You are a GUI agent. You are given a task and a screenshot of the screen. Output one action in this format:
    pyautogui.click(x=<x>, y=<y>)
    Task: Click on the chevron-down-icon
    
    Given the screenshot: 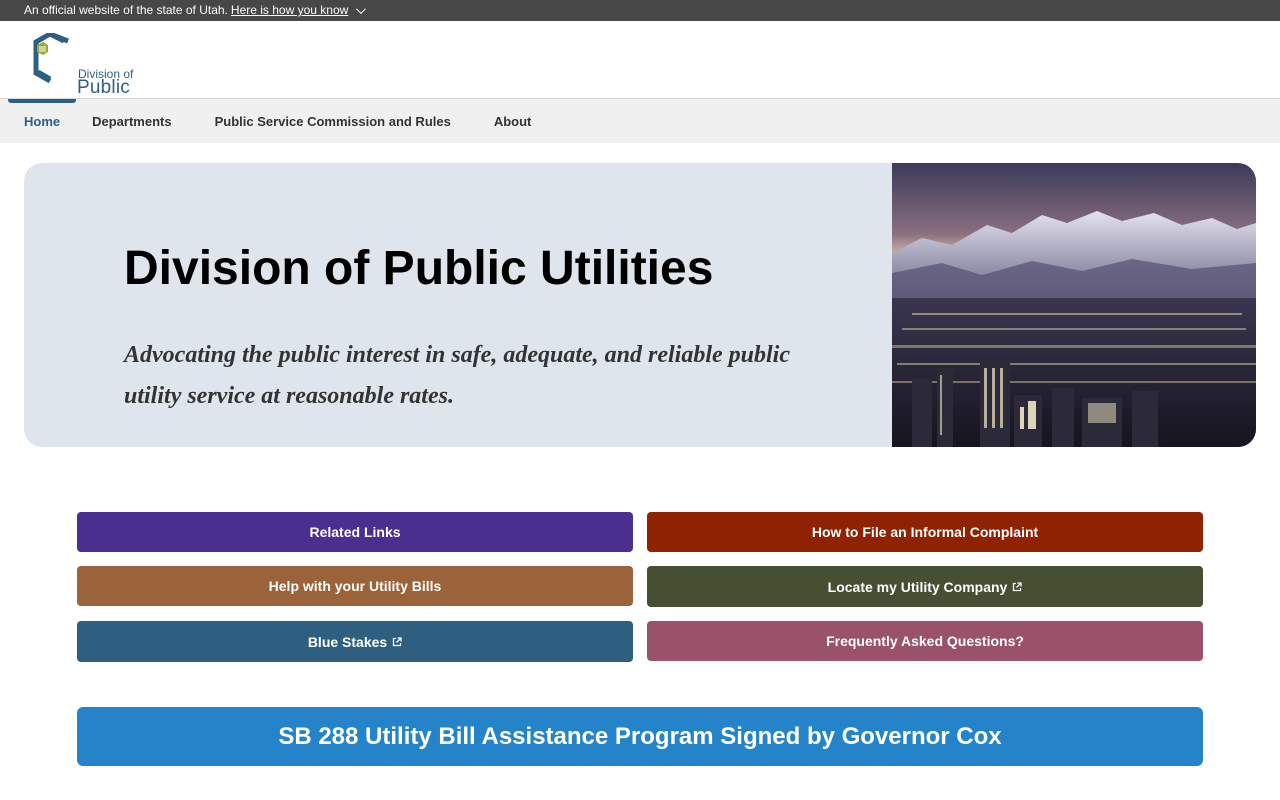 What is the action you would take?
    pyautogui.click(x=361, y=9)
    